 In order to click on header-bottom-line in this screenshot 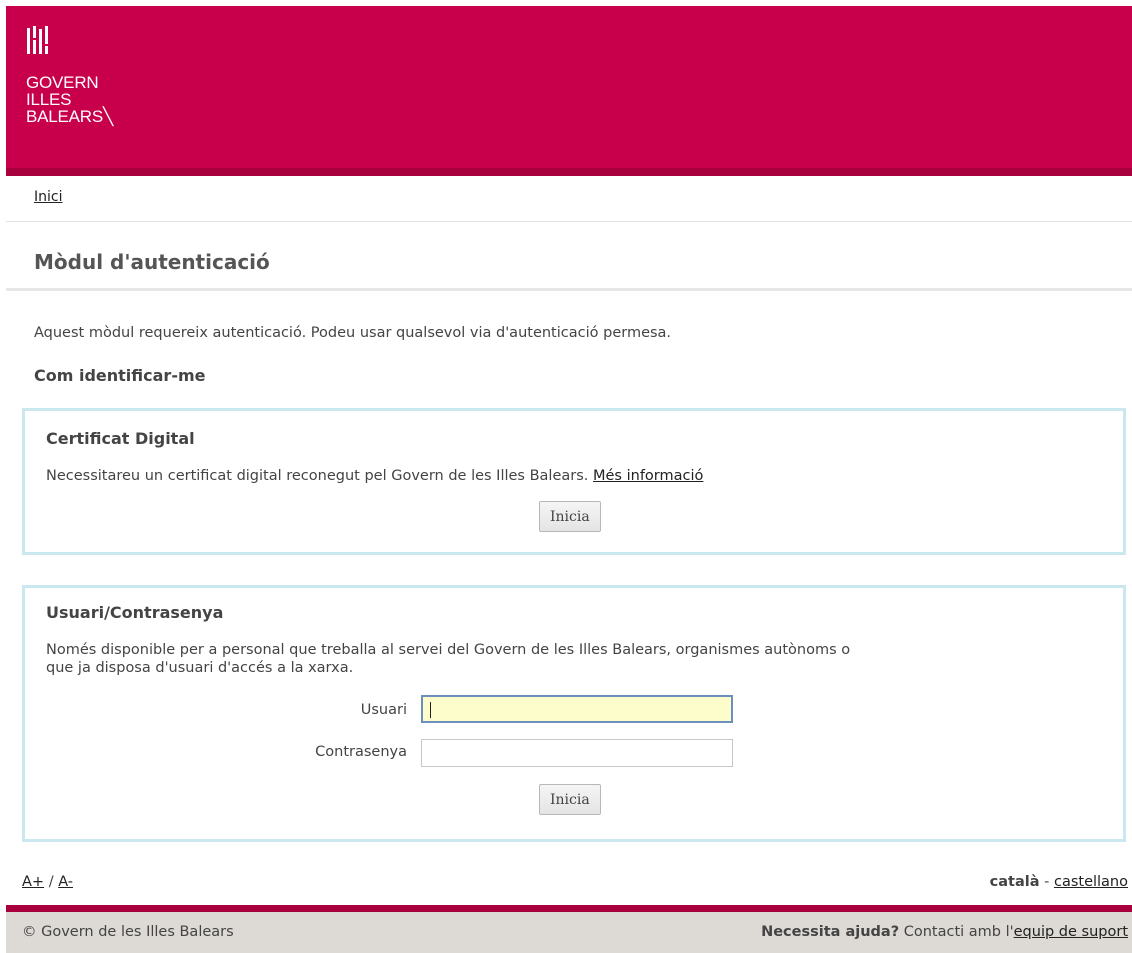, I will do `click(569, 172)`.